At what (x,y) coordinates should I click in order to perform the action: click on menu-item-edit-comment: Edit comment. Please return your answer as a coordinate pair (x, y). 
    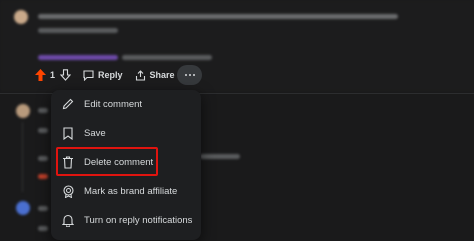
    Looking at the image, I should click on (126, 104).